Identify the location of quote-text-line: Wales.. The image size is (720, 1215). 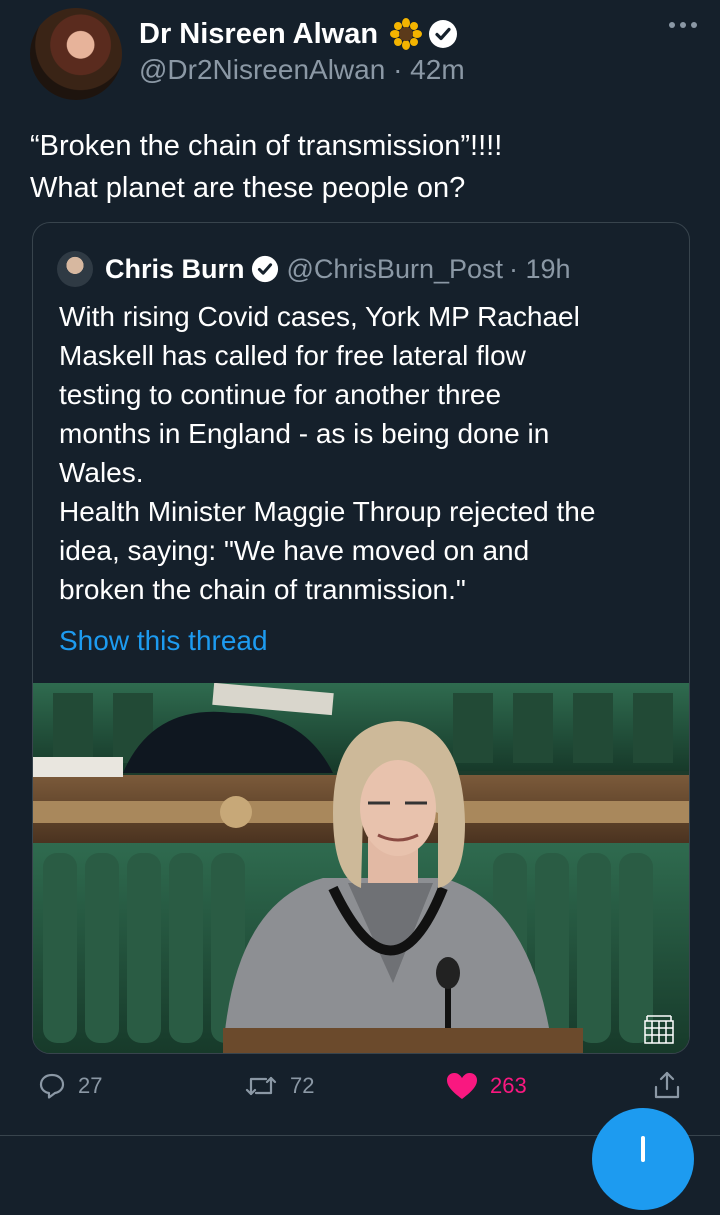
(101, 472).